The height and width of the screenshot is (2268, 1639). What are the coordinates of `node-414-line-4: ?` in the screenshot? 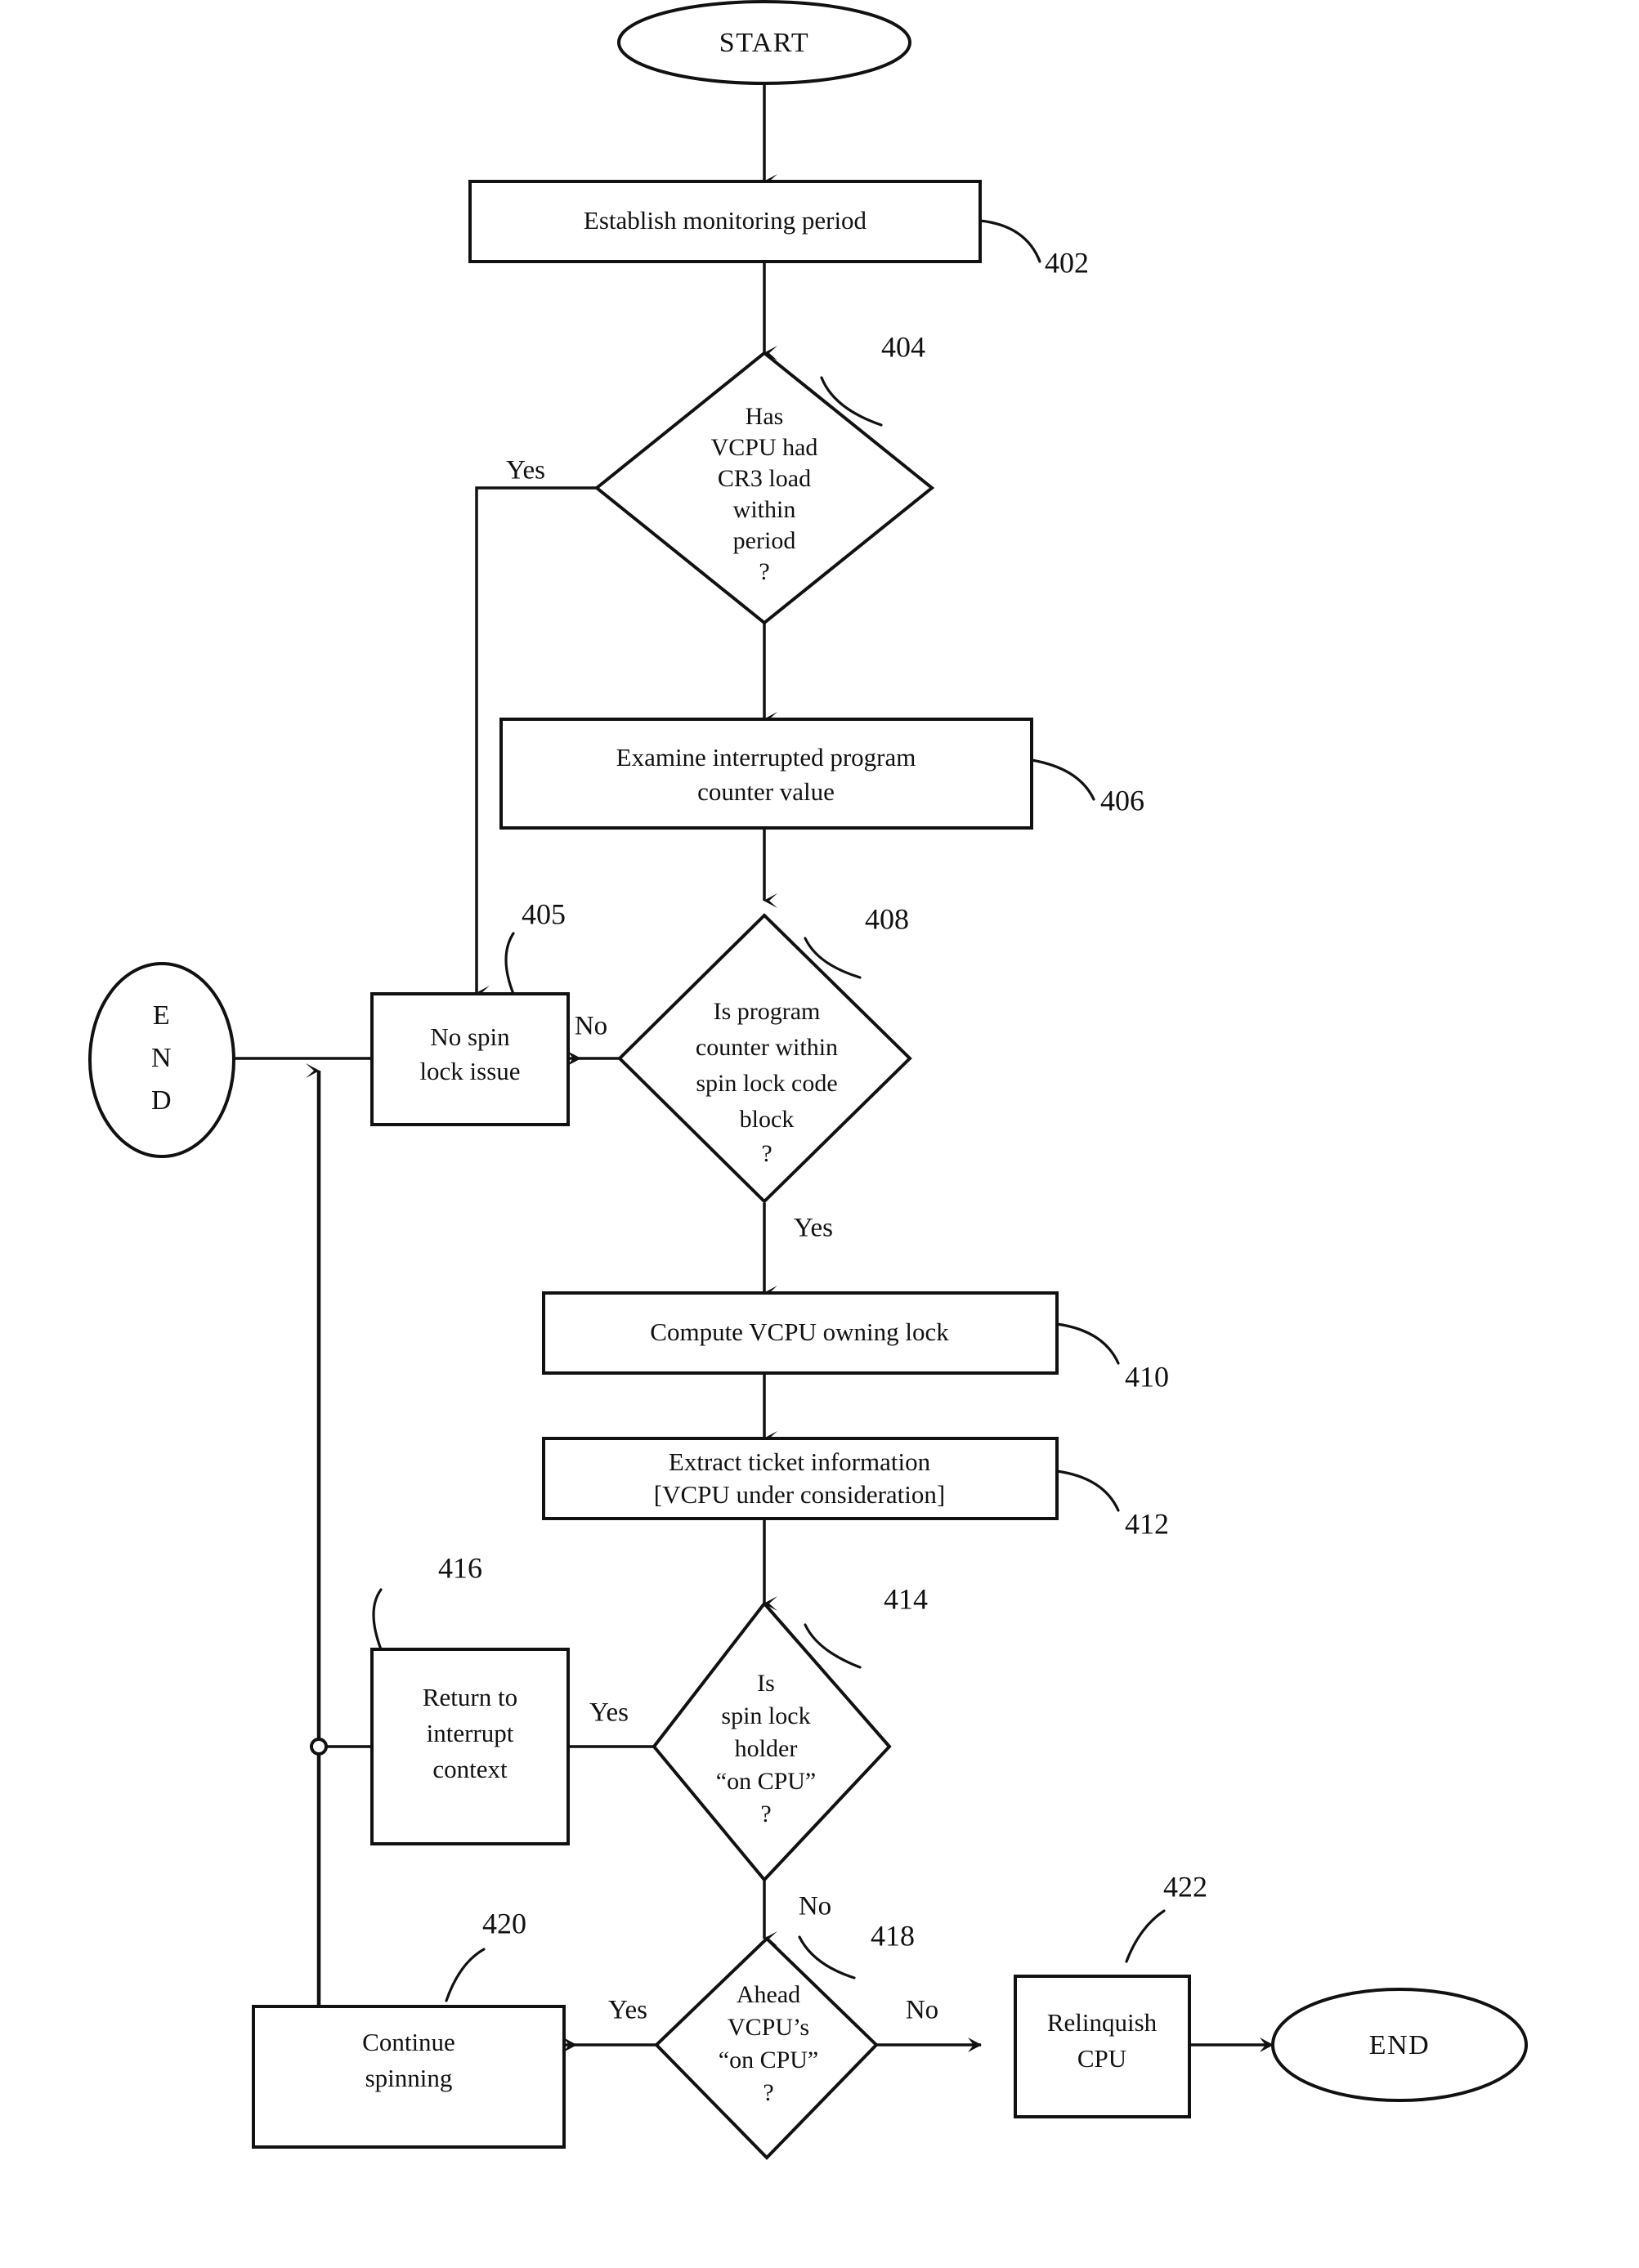 It's located at (765, 1814).